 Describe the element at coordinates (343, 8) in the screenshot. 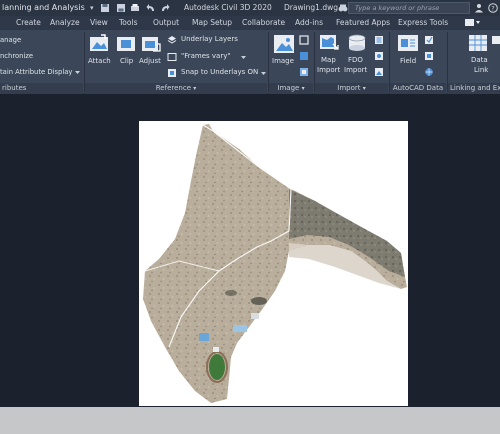

I see `binoculars-icon` at that location.